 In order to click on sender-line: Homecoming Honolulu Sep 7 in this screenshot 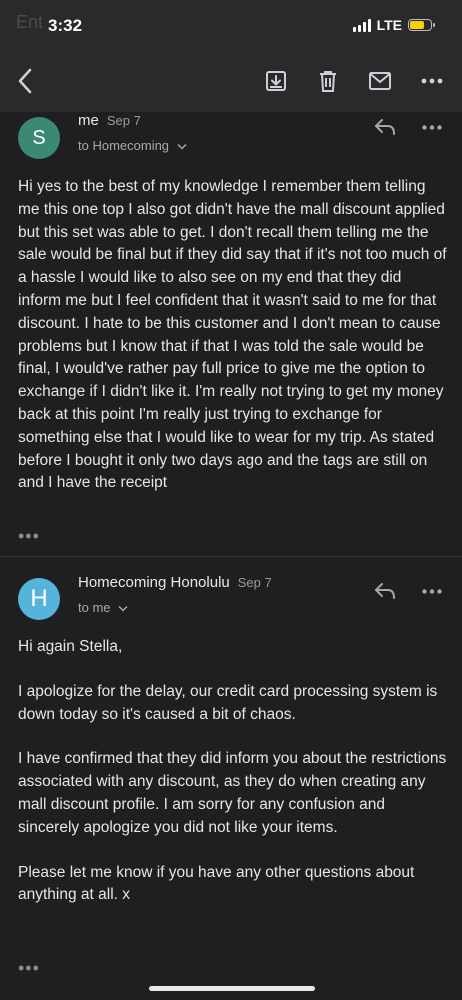, I will do `click(175, 582)`.